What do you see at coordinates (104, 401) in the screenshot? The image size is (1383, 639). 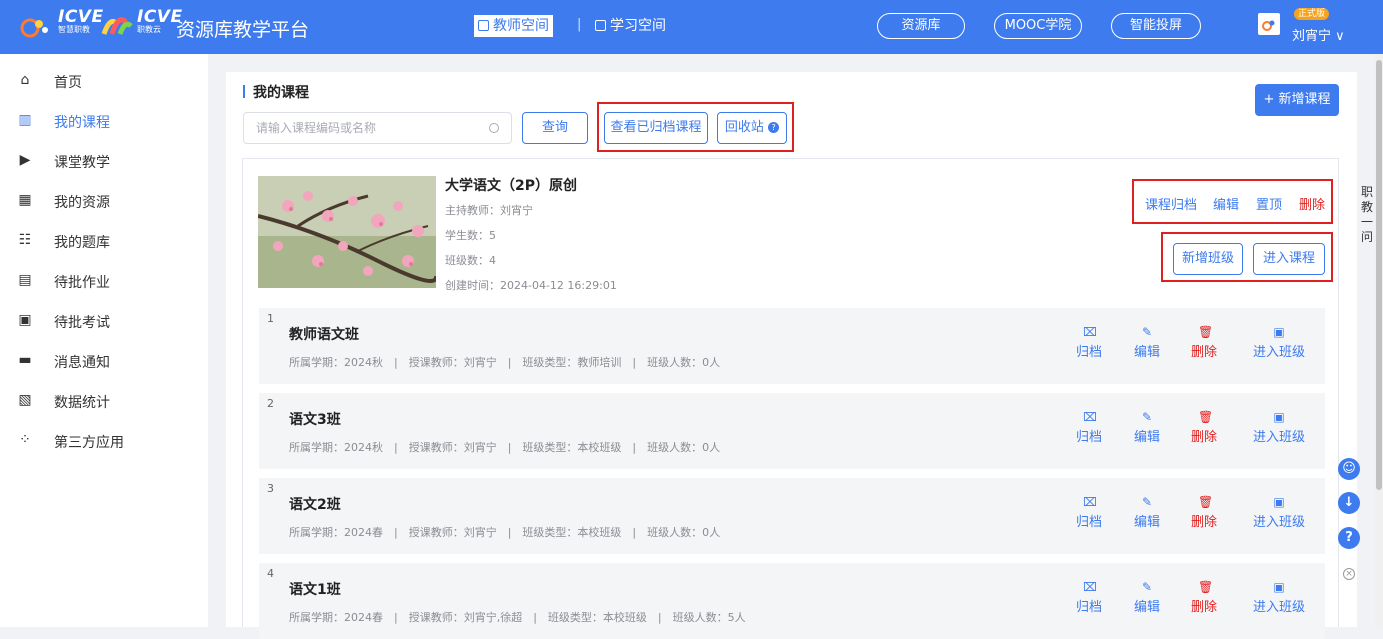 I see `sidebar-item-8: ▧ 数据统计` at bounding box center [104, 401].